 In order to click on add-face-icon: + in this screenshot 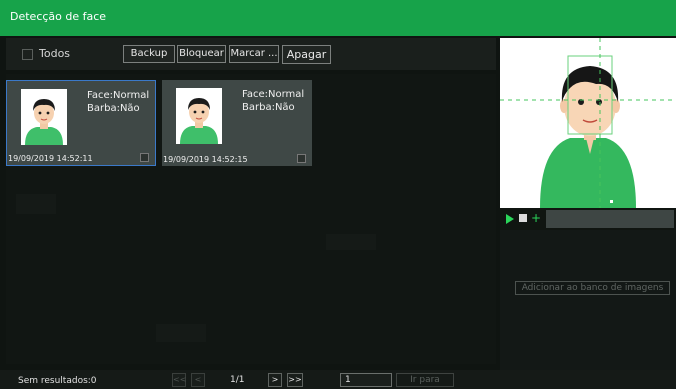, I will do `click(536, 218)`.